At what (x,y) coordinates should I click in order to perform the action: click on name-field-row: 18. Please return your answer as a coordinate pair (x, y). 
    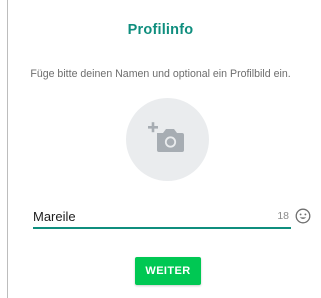
    Looking at the image, I should click on (161, 217).